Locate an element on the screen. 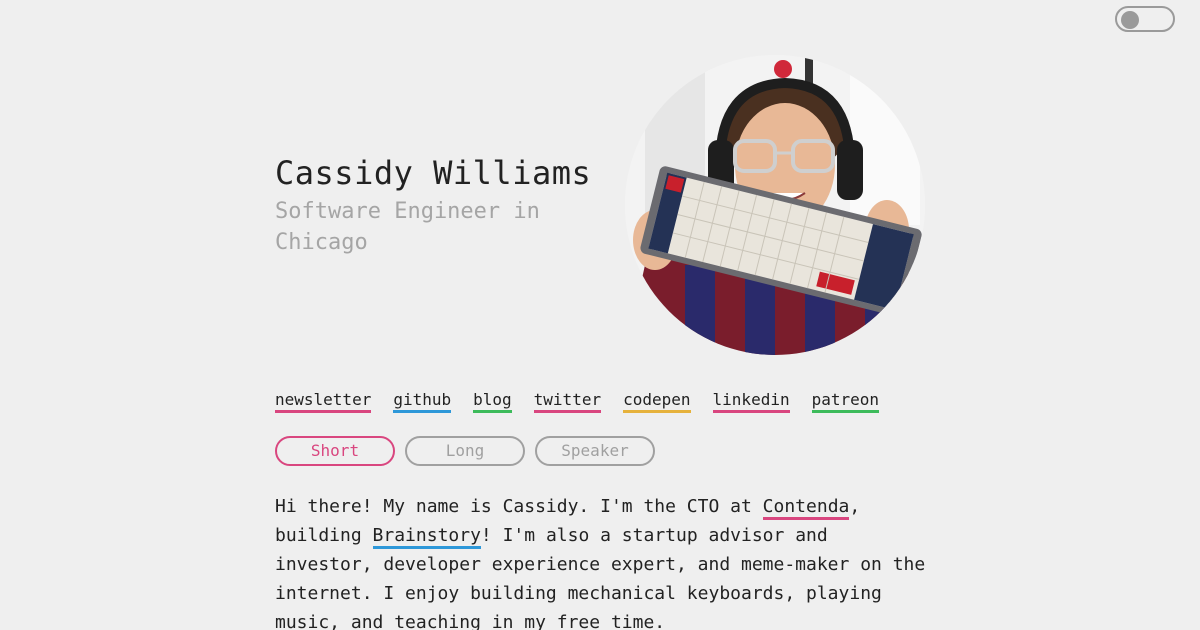 Image resolution: width=1200 pixels, height=630 pixels. subtitle: Software Engineer in Chicago is located at coordinates (407, 227).